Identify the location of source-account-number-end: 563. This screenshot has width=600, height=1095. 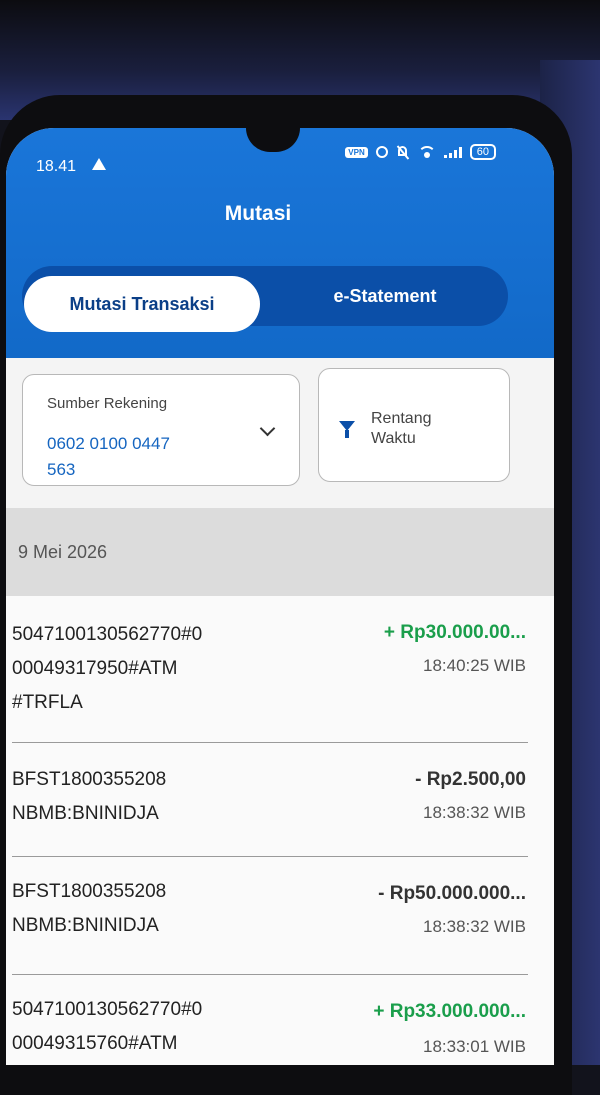
(61, 469).